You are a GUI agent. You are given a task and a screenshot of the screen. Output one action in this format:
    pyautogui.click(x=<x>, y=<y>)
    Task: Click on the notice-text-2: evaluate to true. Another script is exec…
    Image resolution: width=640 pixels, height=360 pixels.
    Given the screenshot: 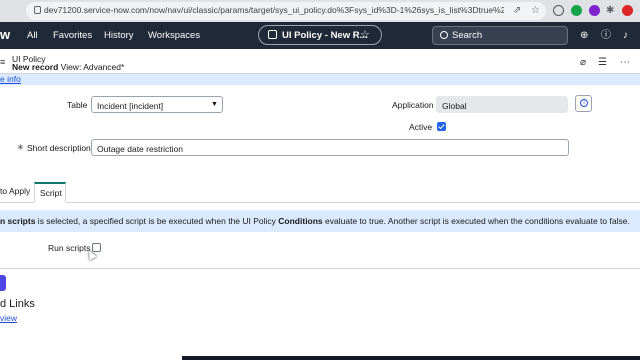 What is the action you would take?
    pyautogui.click(x=476, y=221)
    